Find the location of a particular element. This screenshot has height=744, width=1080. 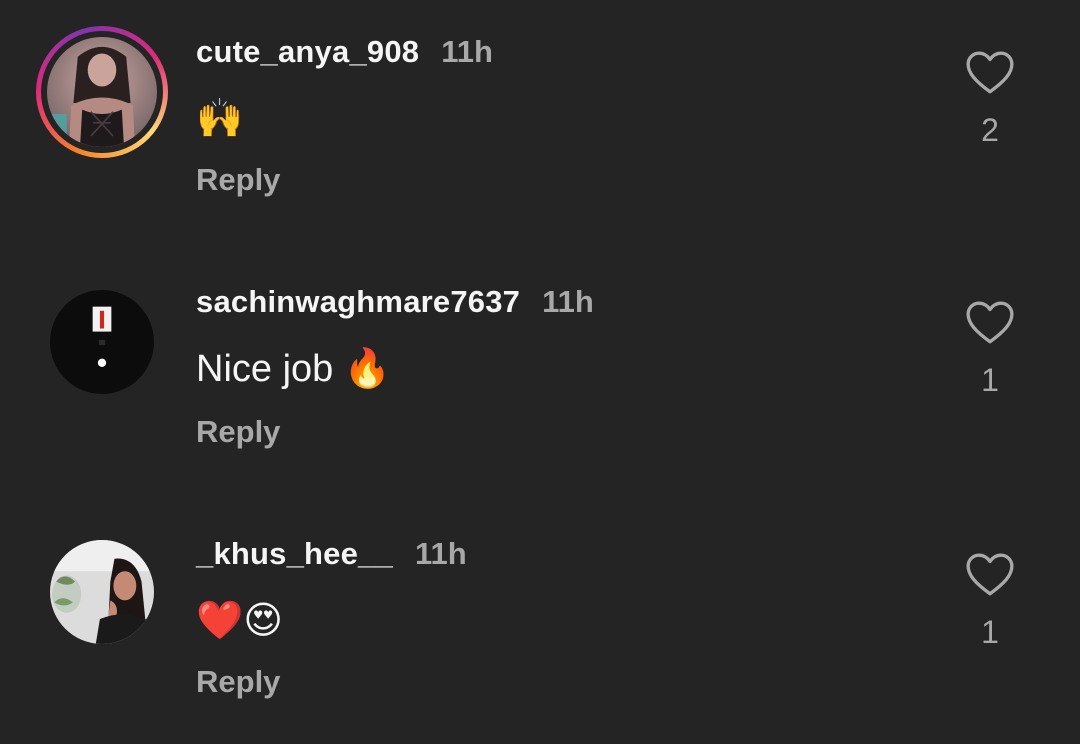

comment-header: sachinwaghmare7637 11h is located at coordinates (395, 304).